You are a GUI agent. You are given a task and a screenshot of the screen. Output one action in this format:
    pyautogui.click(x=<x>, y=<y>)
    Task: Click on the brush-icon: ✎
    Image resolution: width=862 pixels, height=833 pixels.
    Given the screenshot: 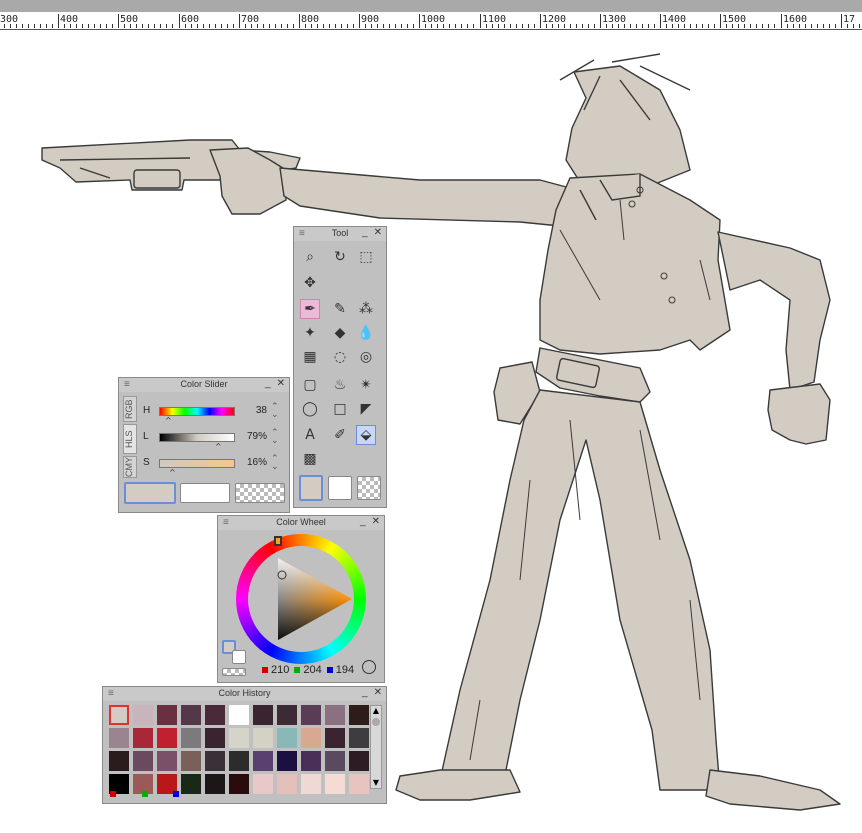 What is the action you would take?
    pyautogui.click(x=340, y=309)
    